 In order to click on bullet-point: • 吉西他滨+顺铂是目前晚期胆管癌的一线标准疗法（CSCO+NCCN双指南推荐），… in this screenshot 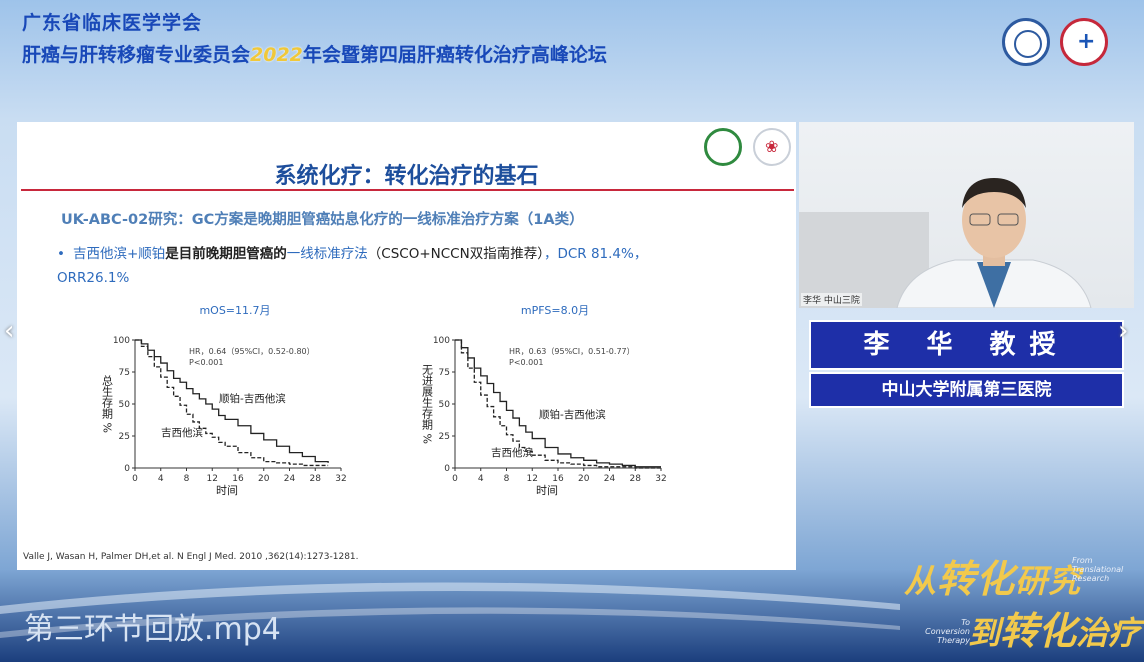, I will do `click(352, 266)`.